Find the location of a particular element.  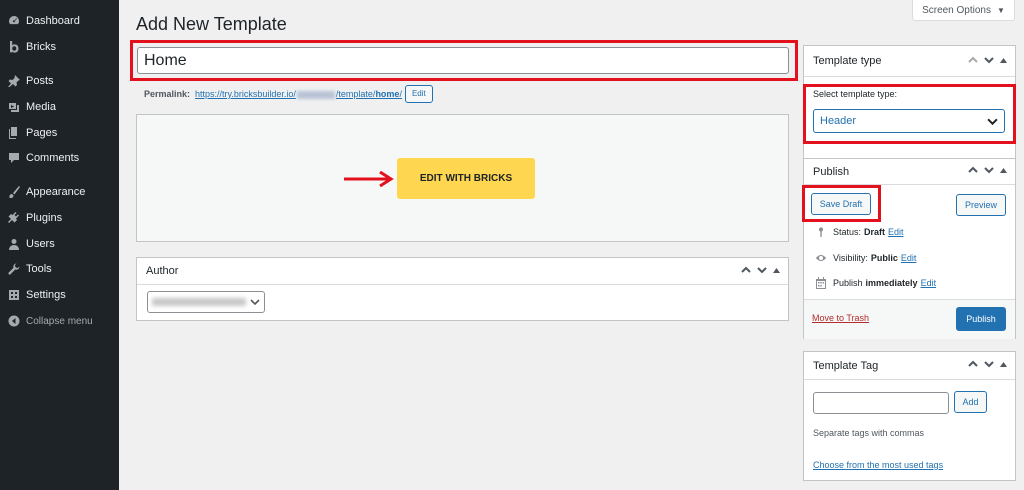

sidebar-item-label: Appearance is located at coordinates (56, 192).